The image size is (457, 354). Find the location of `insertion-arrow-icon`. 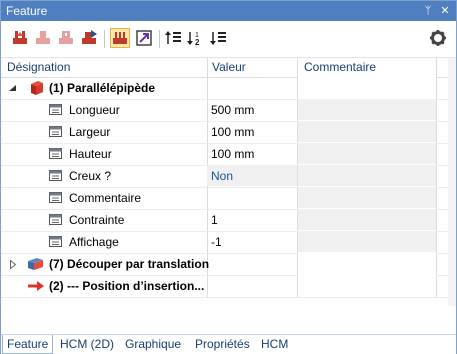

insertion-arrow-icon is located at coordinates (36, 286).